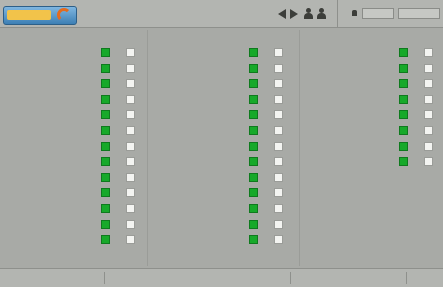 The image size is (443, 287). Describe the element at coordinates (354, 13) in the screenshot. I see `bell-icon` at that location.